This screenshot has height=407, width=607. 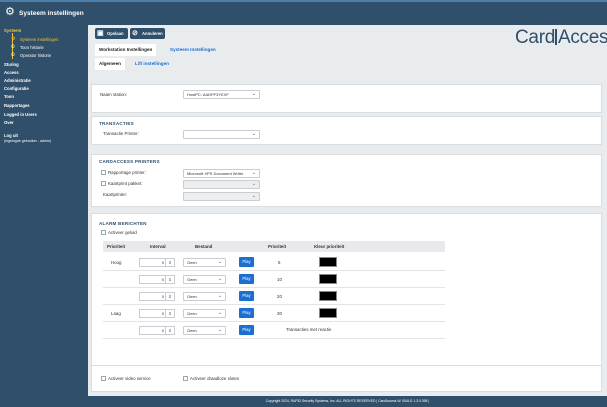 What do you see at coordinates (16, 88) in the screenshot?
I see `sidebar-item-configuratie: Configuratie` at bounding box center [16, 88].